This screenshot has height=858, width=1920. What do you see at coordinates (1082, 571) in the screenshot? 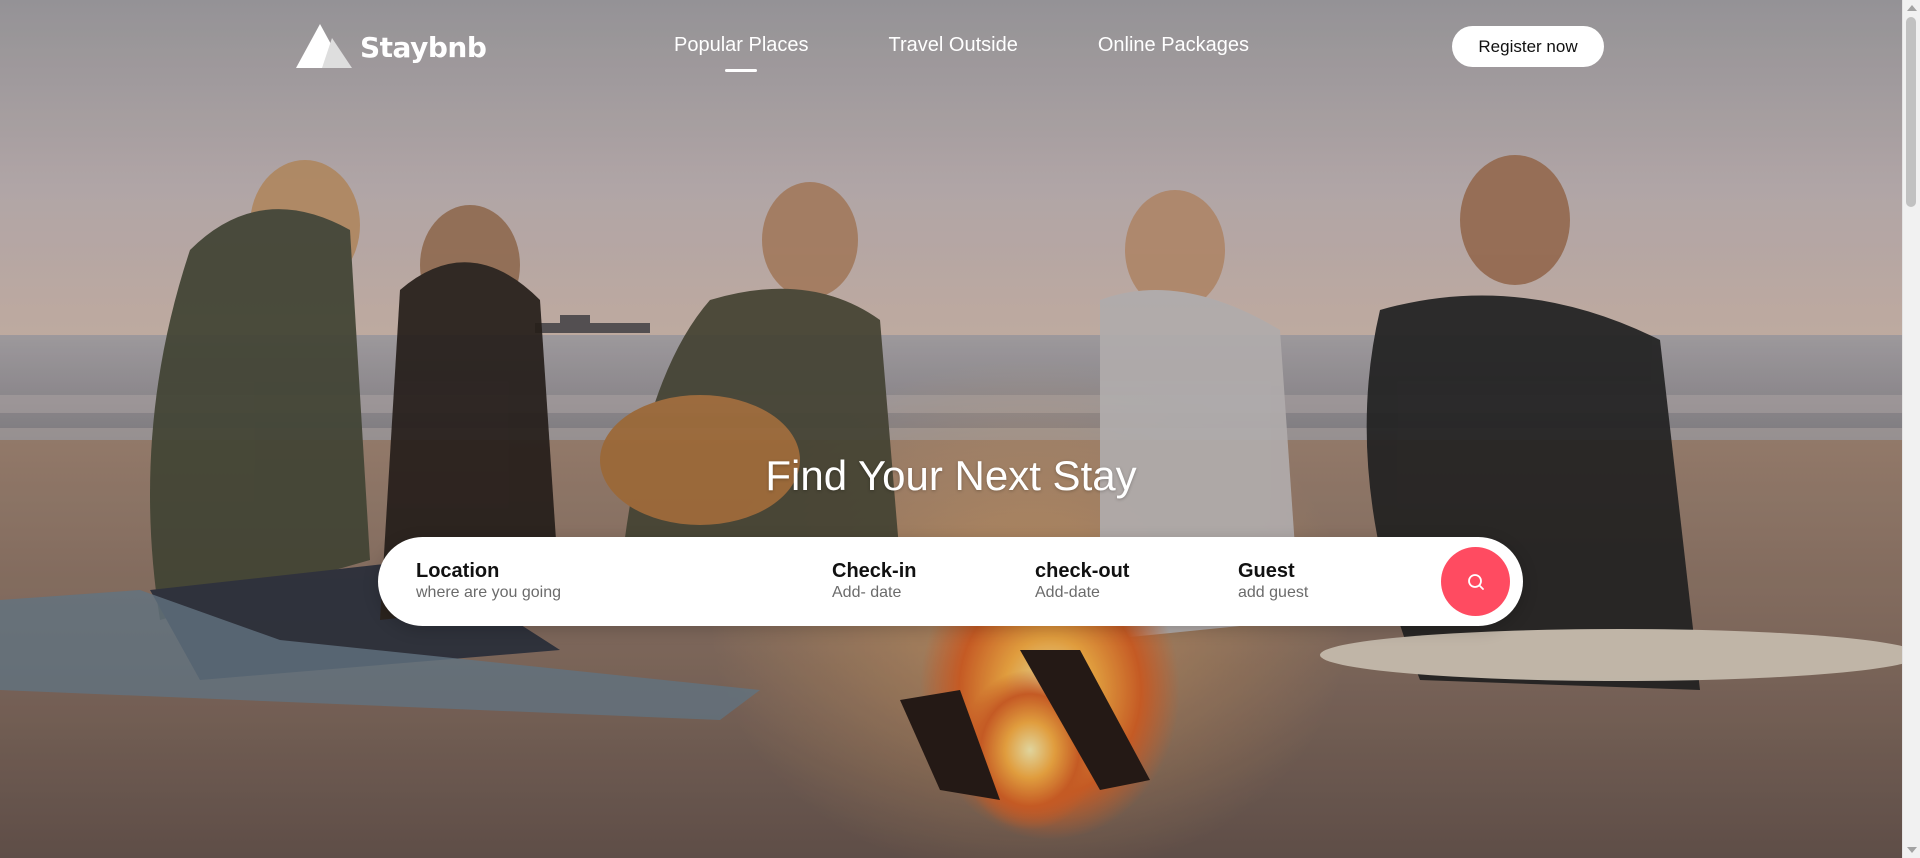
I see `check-out-label: check-out` at bounding box center [1082, 571].